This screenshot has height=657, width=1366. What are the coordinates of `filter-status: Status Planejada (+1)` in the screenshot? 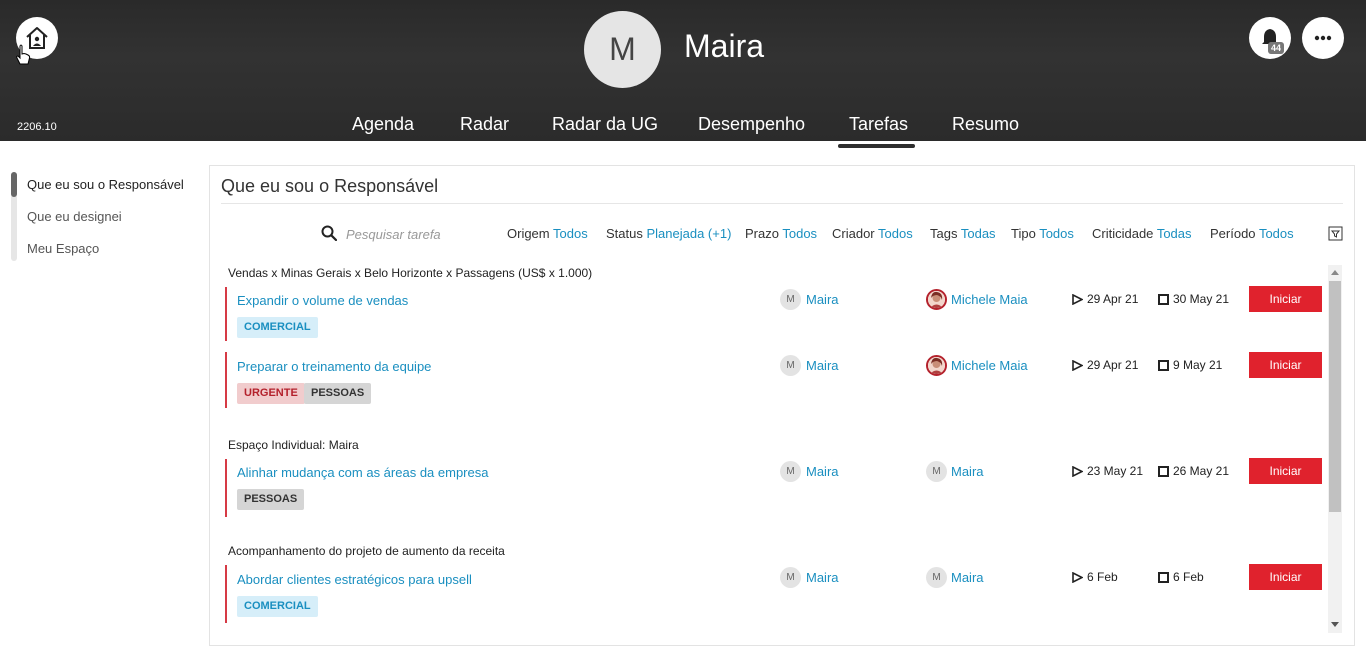 It's located at (668, 233).